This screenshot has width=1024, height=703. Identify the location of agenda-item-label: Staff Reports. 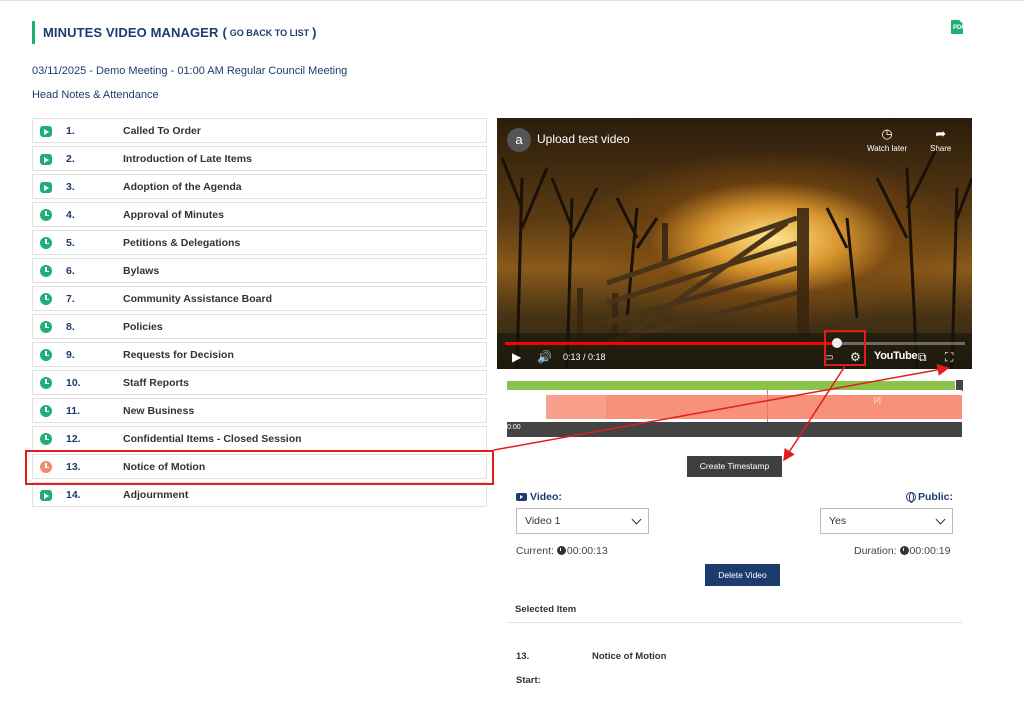
(156, 382).